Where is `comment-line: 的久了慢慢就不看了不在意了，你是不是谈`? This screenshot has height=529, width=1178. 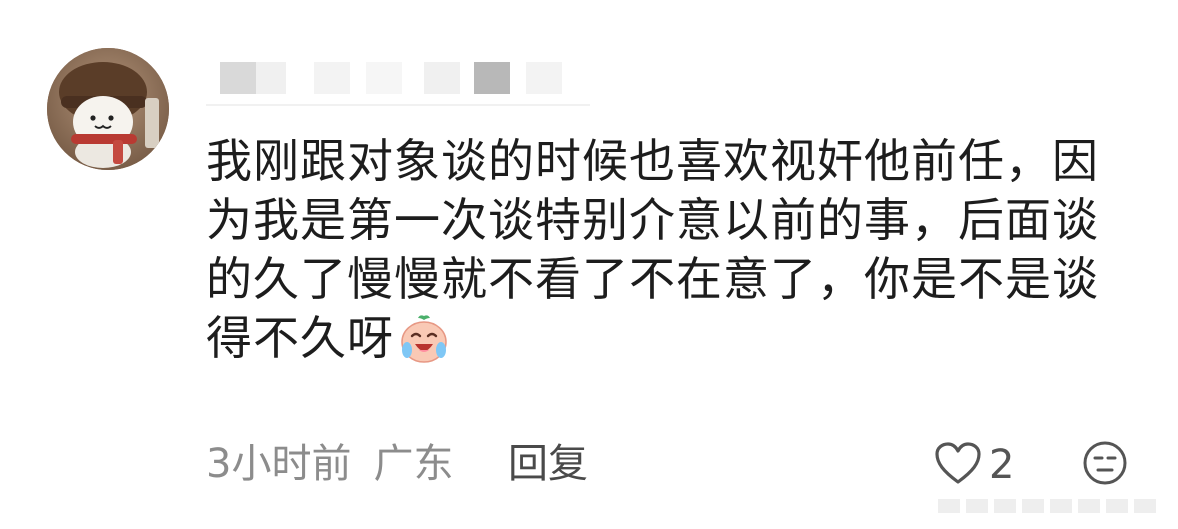 comment-line: 的久了慢慢就不看了不在意了，你是不是谈 is located at coordinates (652, 279).